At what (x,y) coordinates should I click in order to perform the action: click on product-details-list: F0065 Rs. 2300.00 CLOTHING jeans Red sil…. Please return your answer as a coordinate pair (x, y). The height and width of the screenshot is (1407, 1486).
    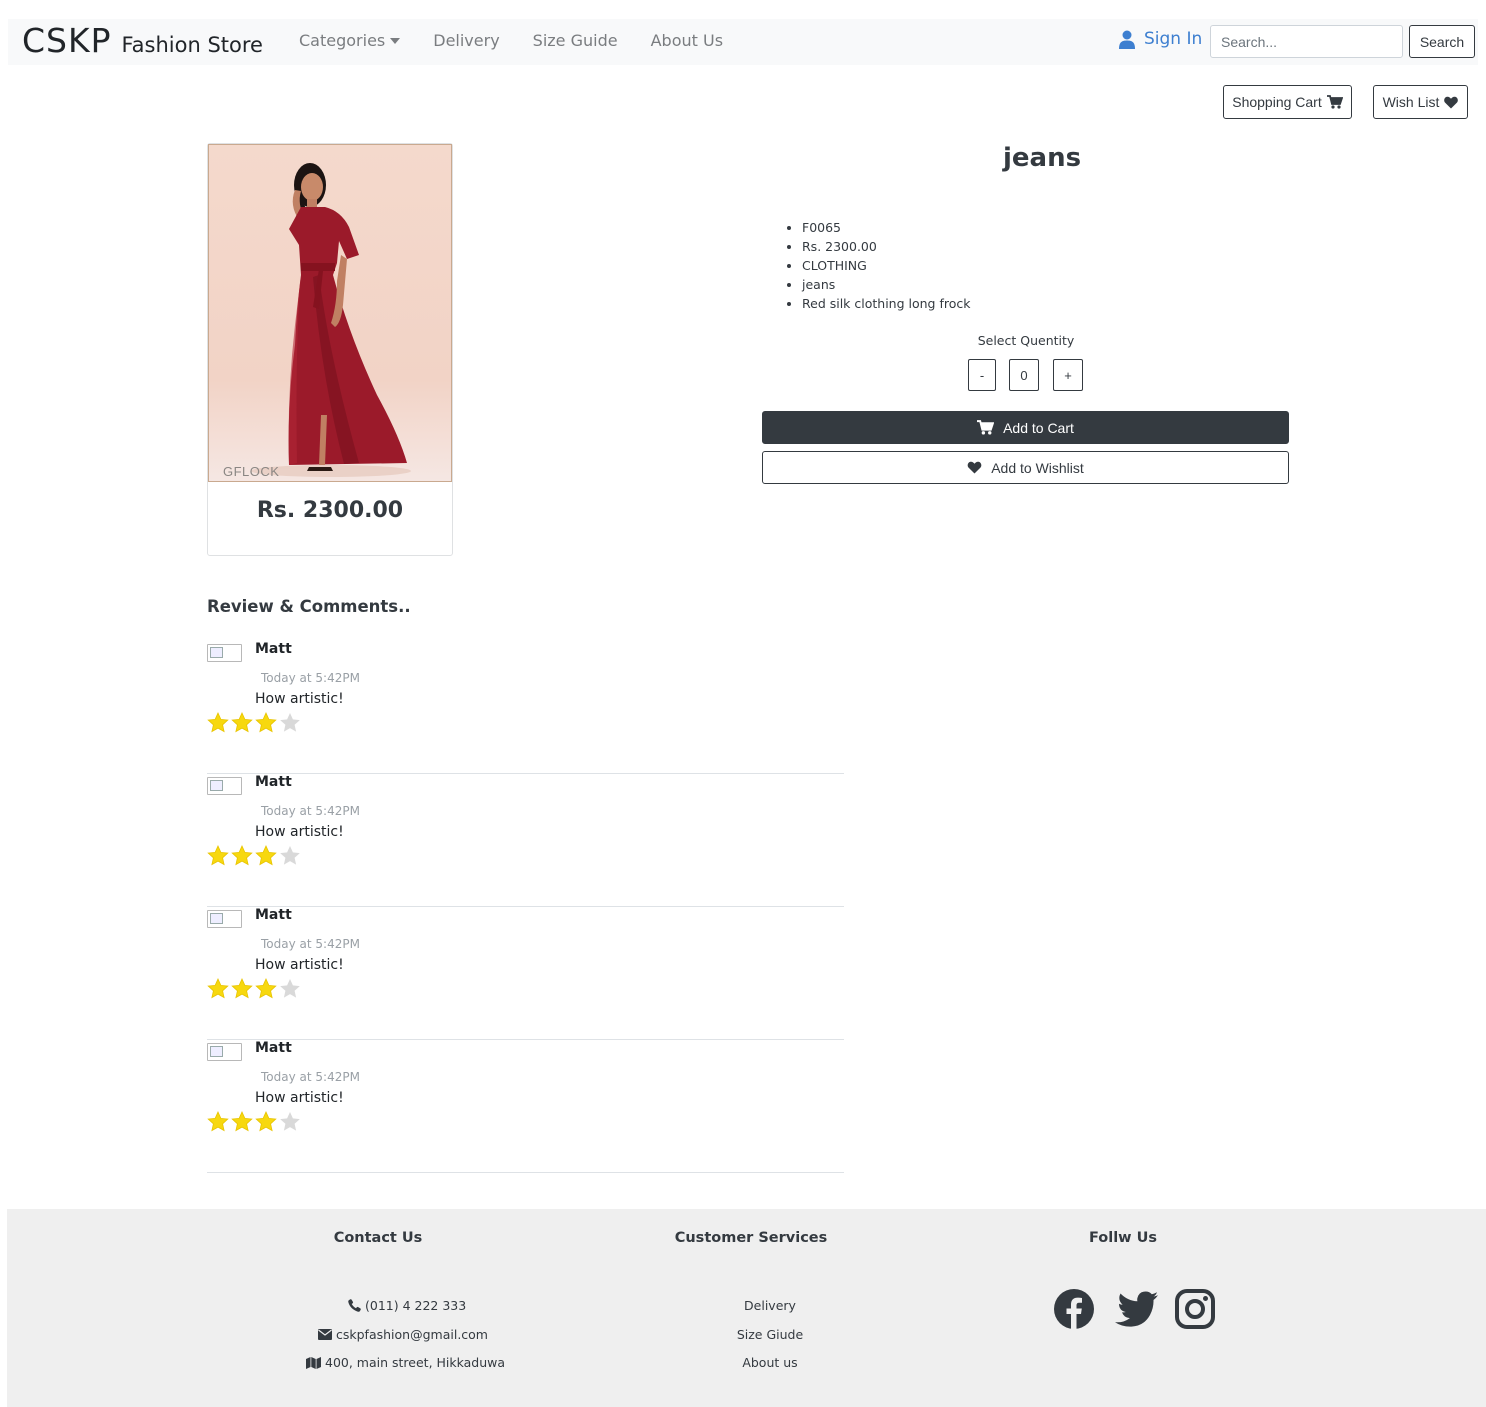
    Looking at the image, I should click on (876, 265).